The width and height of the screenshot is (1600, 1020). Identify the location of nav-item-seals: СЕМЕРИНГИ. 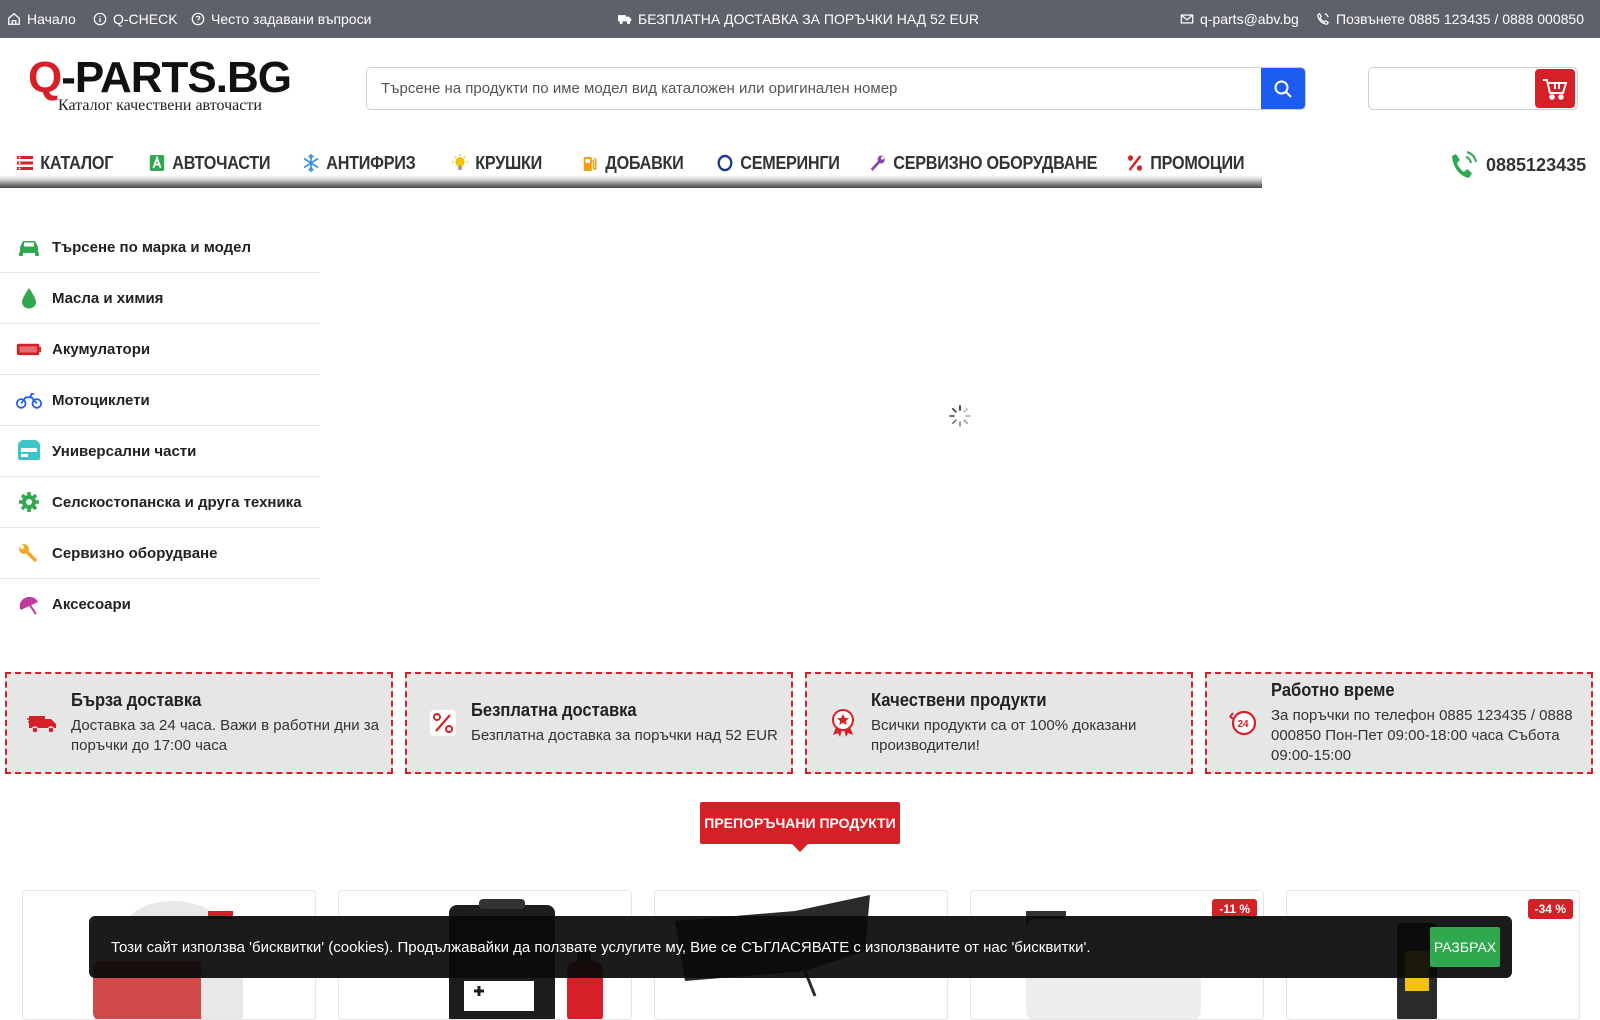
(778, 163).